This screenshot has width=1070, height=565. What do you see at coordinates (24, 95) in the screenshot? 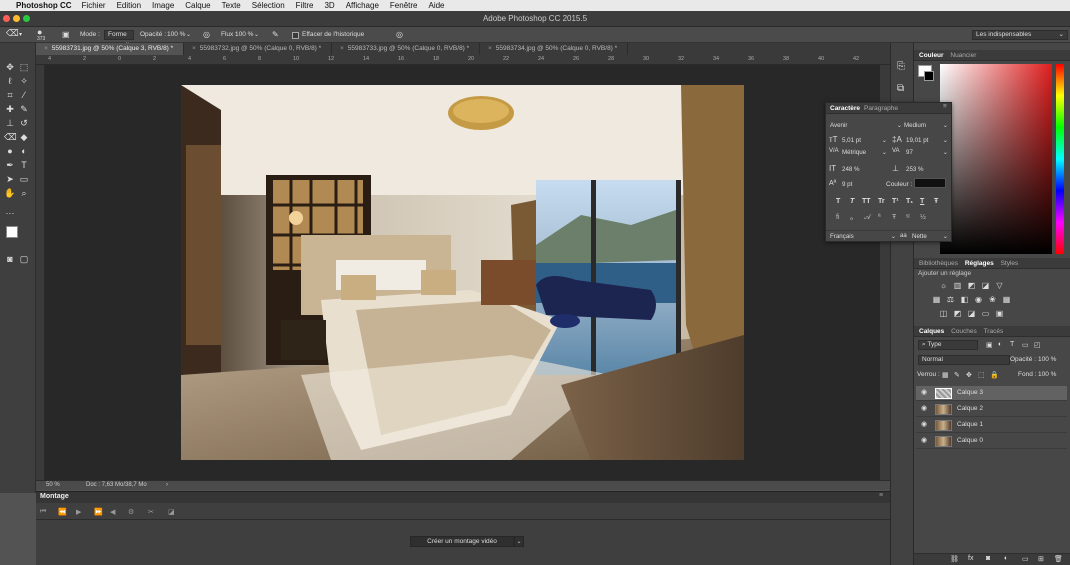
I see `eyedropper-tool-icon: ⁄` at bounding box center [24, 95].